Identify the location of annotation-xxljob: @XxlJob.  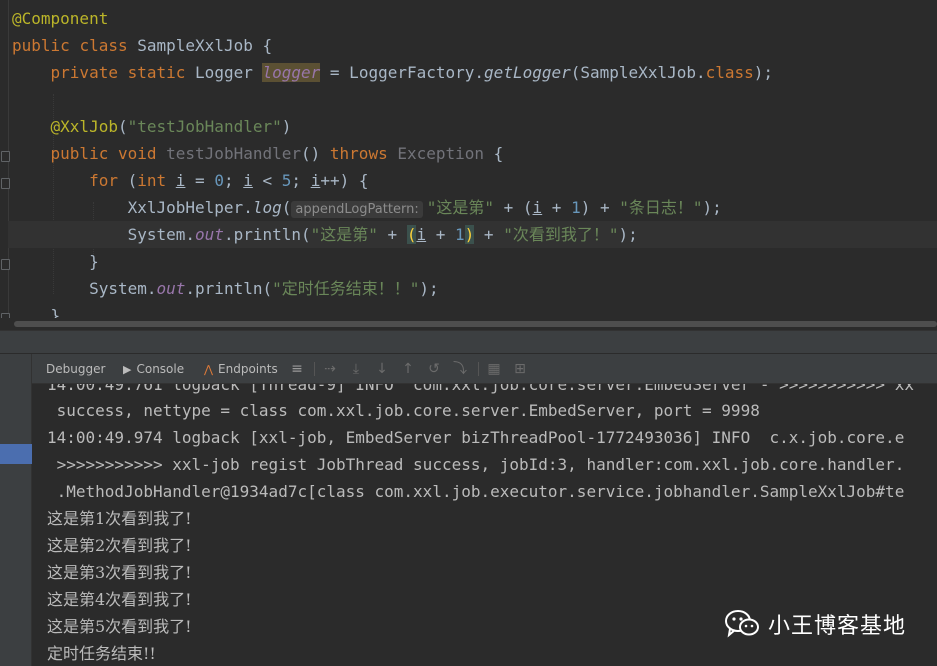
(84, 126).